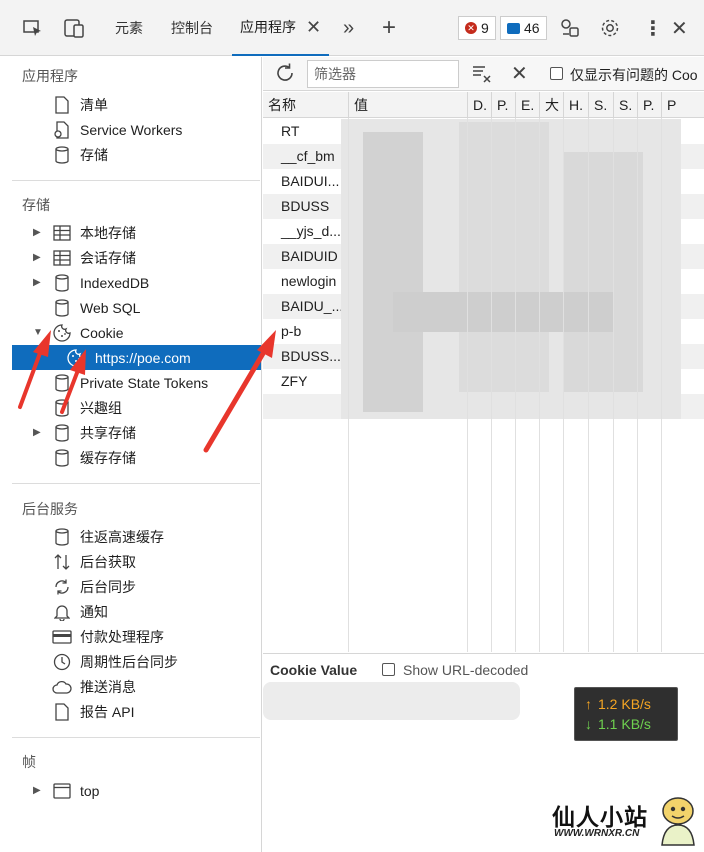  Describe the element at coordinates (130, 307) in the screenshot. I see `sidebar-item-web-sql: Web SQL` at that location.